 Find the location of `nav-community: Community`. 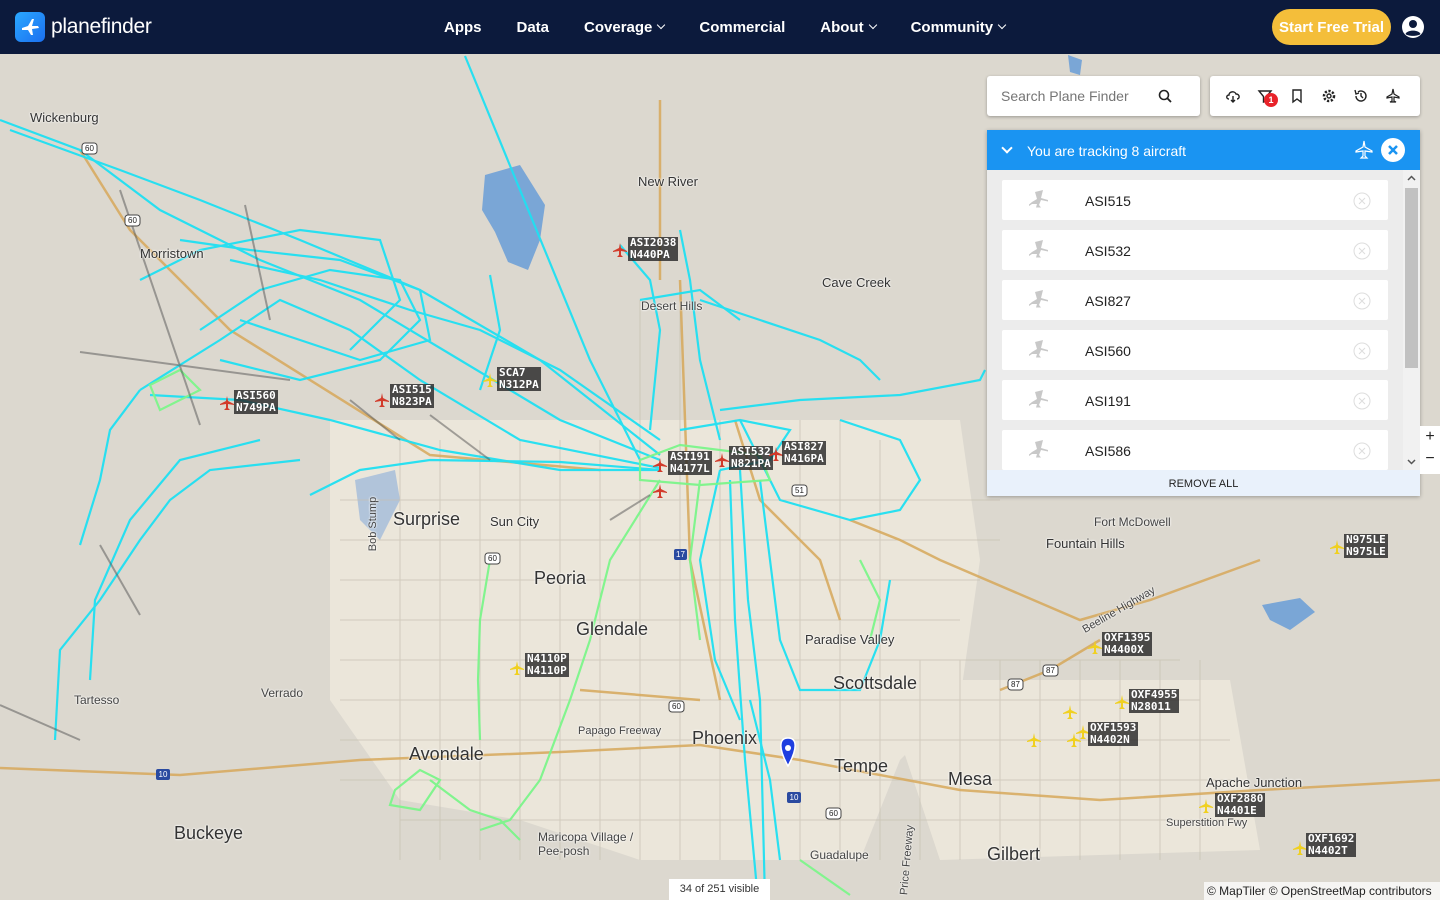

nav-community: Community is located at coordinates (958, 27).